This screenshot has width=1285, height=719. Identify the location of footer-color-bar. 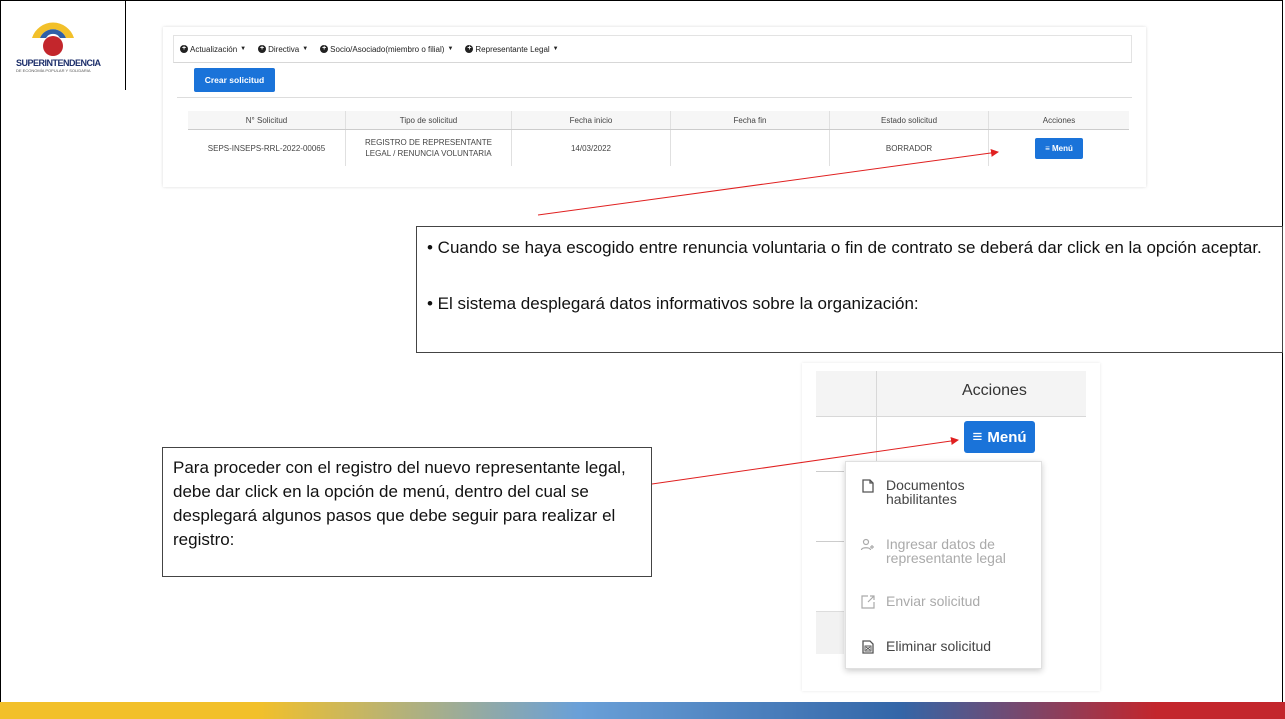
(642, 710).